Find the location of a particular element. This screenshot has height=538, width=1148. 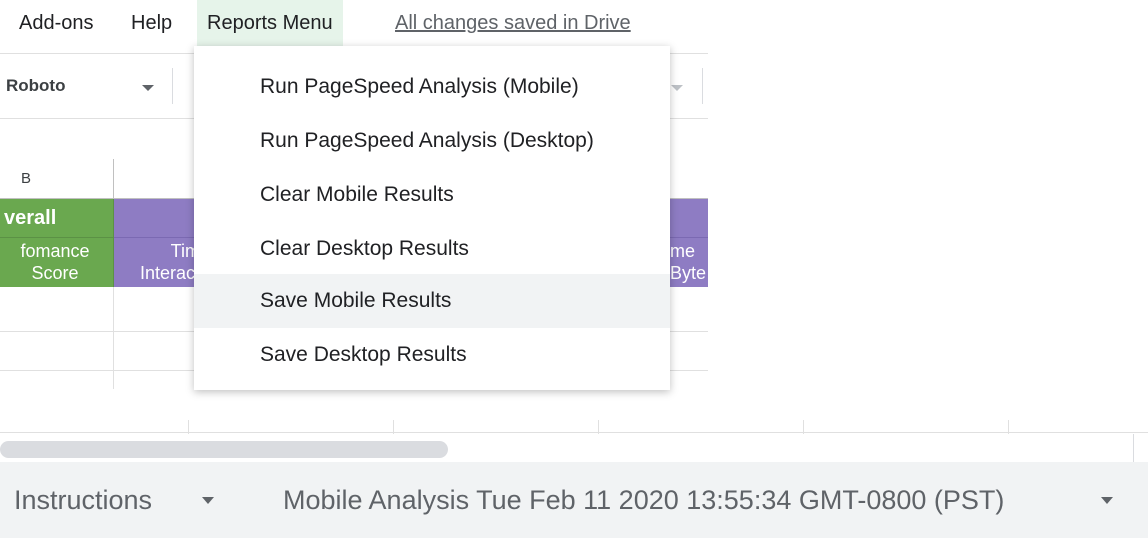

header-line: Score is located at coordinates (55, 273).